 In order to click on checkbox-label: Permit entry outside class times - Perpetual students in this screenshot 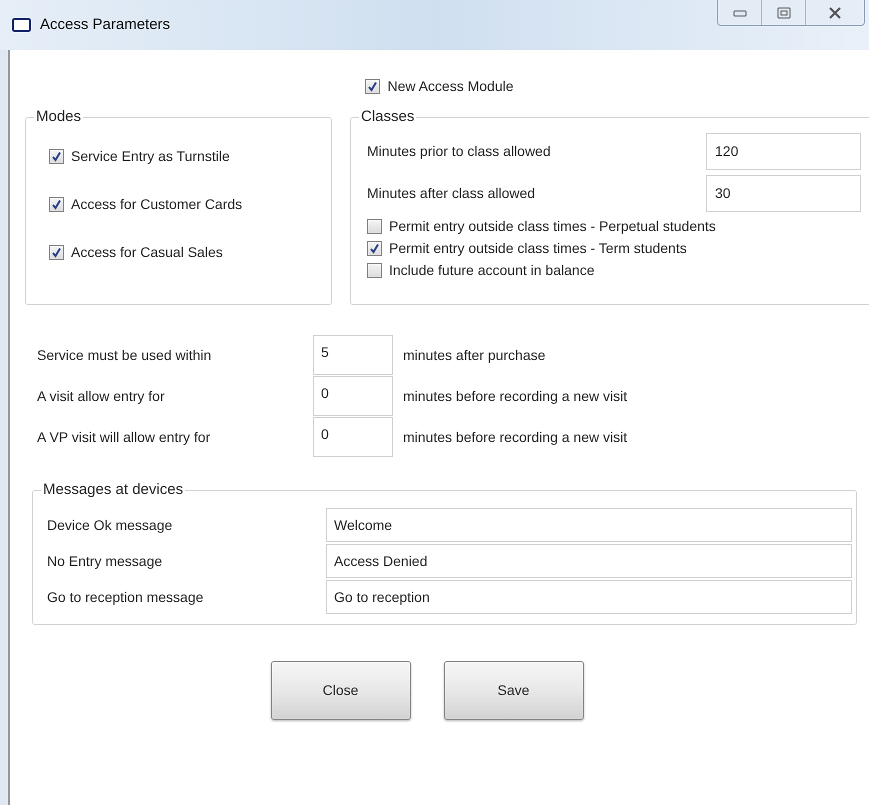, I will do `click(552, 226)`.